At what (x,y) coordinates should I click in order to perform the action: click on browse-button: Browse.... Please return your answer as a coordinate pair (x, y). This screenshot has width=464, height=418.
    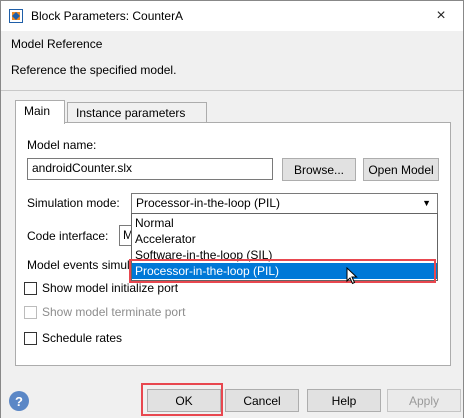
    Looking at the image, I should click on (319, 169).